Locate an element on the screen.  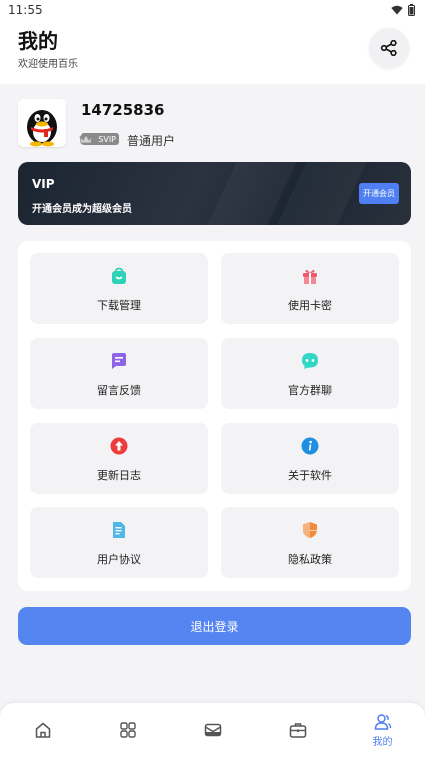
svip-badge: SVIP is located at coordinates (99, 139).